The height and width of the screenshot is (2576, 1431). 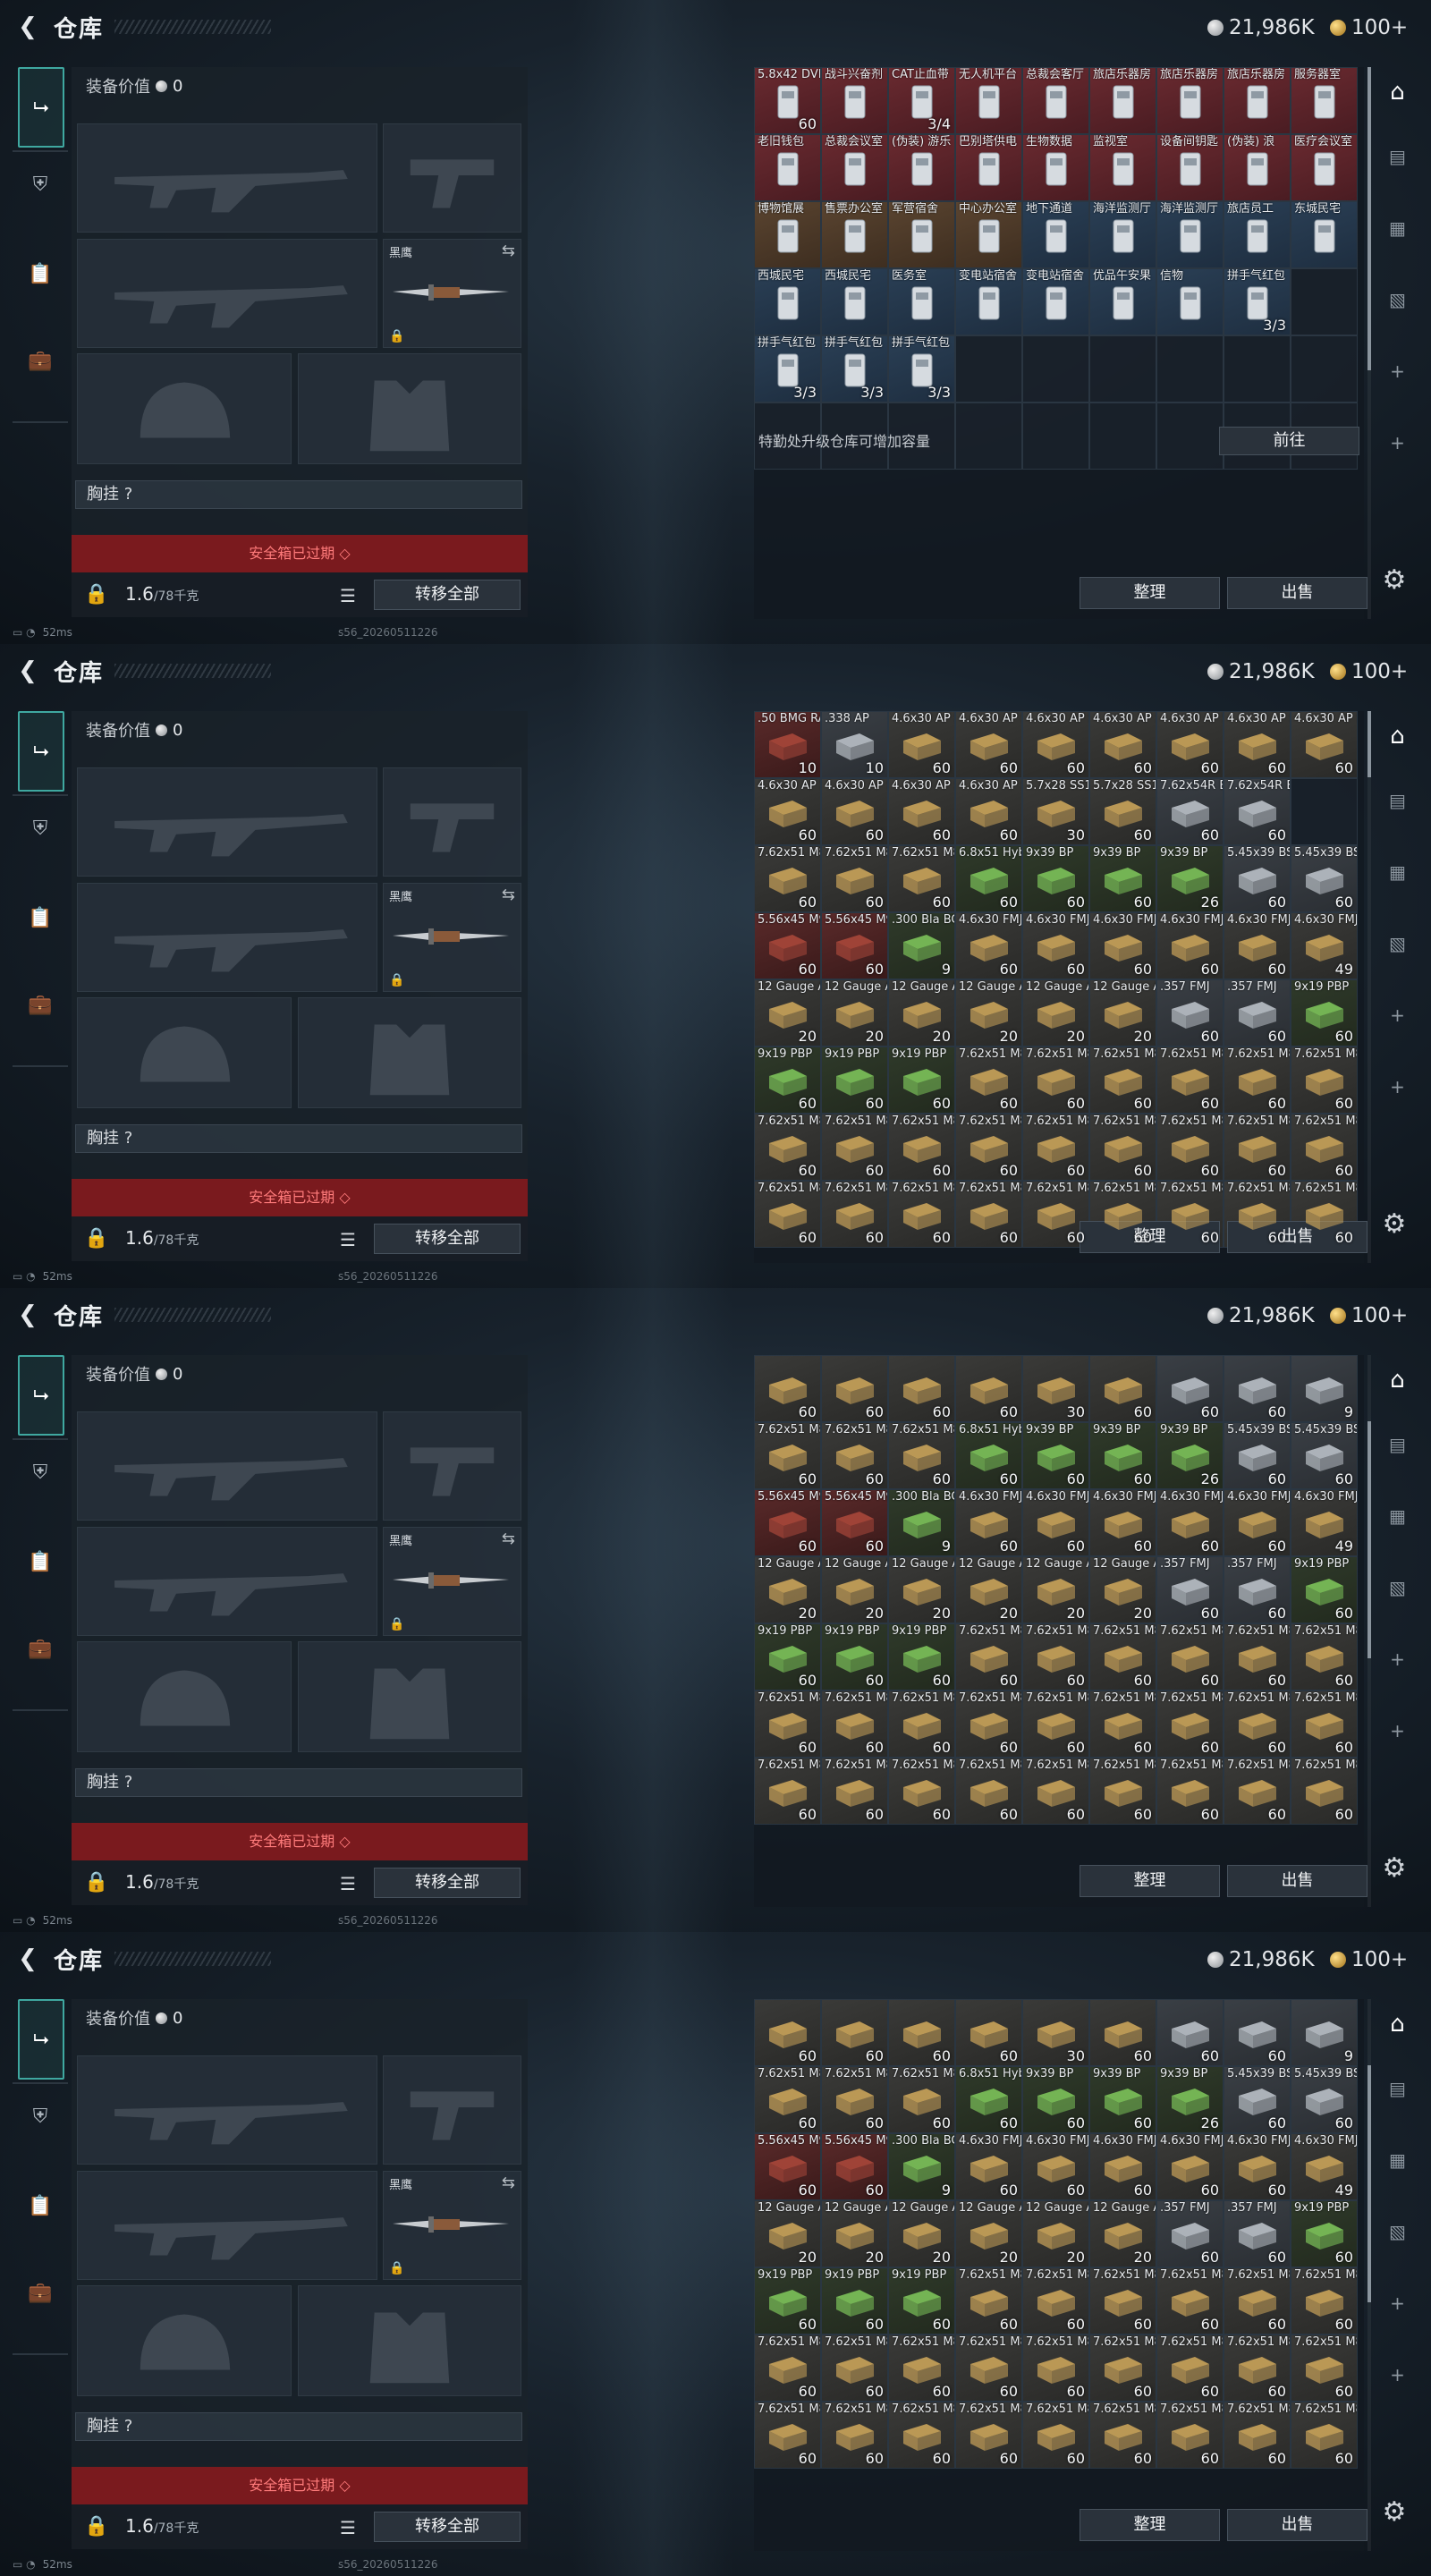 I want to click on inventory-item: 优品午安果, so click(x=1123, y=301).